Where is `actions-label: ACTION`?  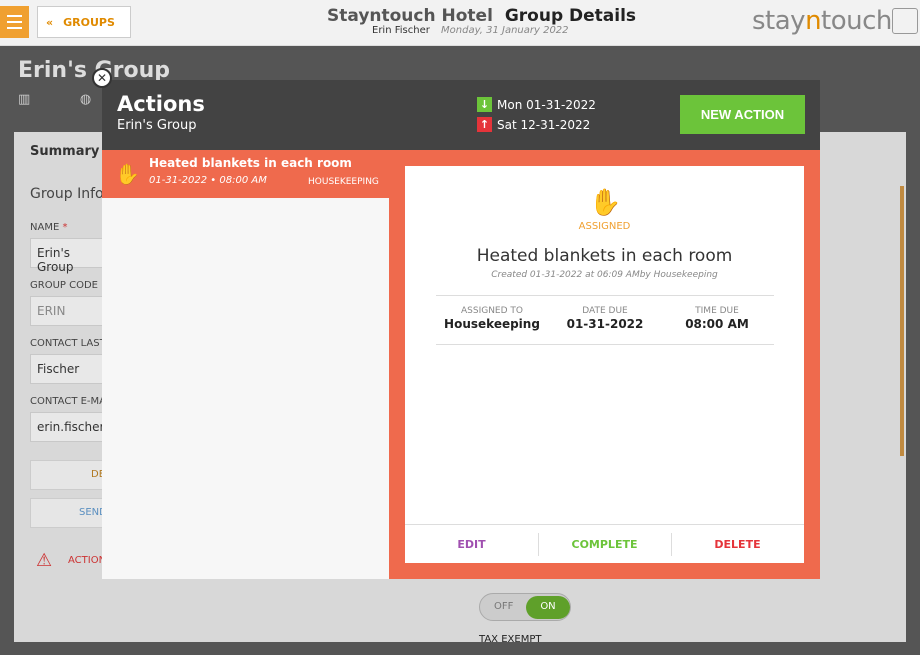 actions-label: ACTION is located at coordinates (87, 560).